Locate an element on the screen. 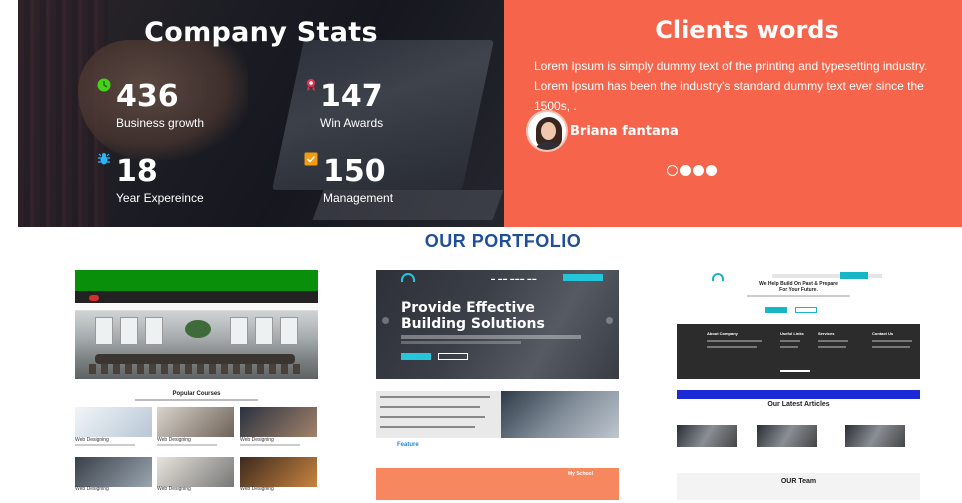 The width and height of the screenshot is (962, 503). thumb-team-title: OUR Team is located at coordinates (798, 481).